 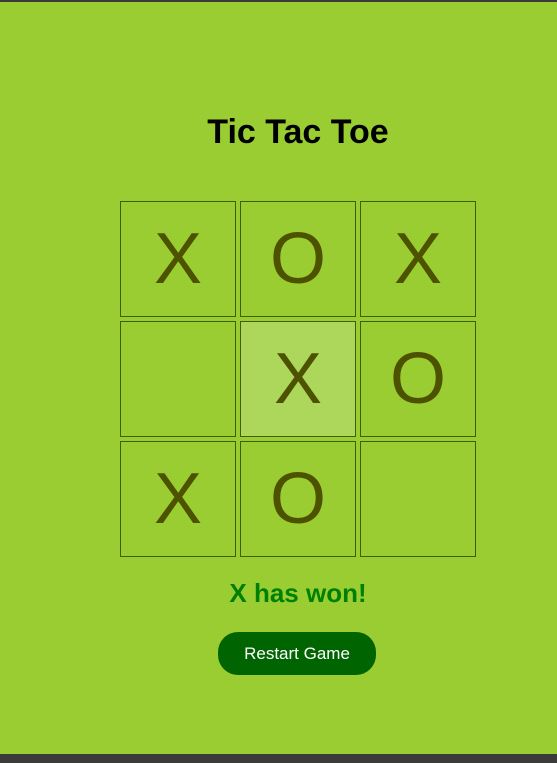 I want to click on restart-game-button: Restart Game, so click(x=297, y=653).